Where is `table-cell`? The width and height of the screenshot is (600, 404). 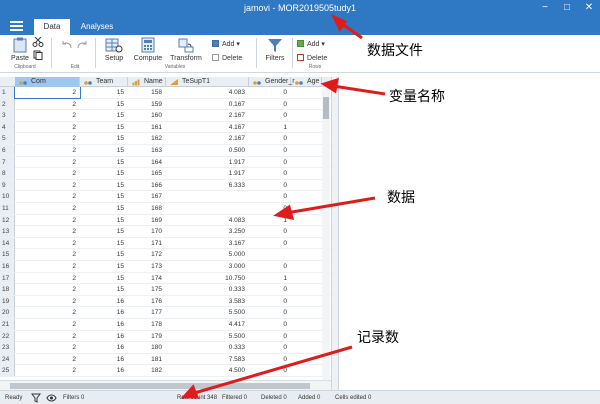
table-cell is located at coordinates (207, 208).